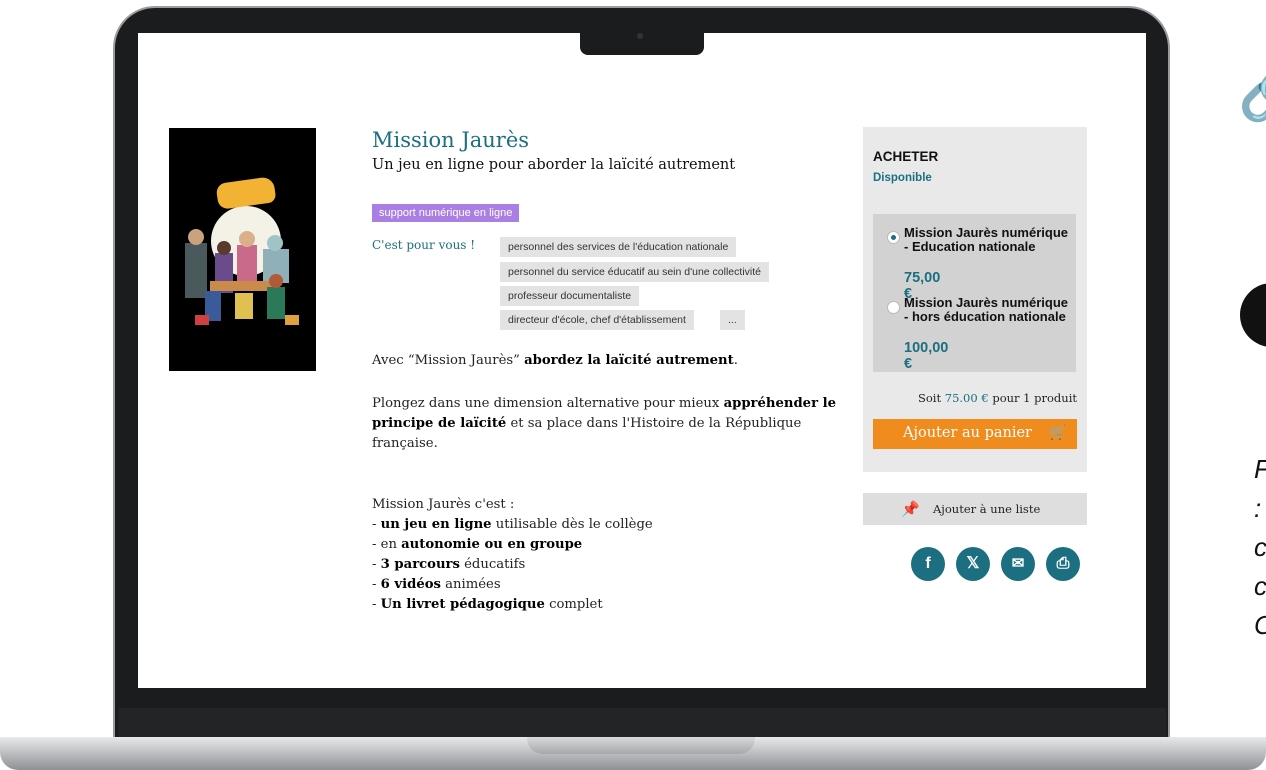  What do you see at coordinates (572, 524) in the screenshot?
I see `text-span: utilisable dès le collège` at bounding box center [572, 524].